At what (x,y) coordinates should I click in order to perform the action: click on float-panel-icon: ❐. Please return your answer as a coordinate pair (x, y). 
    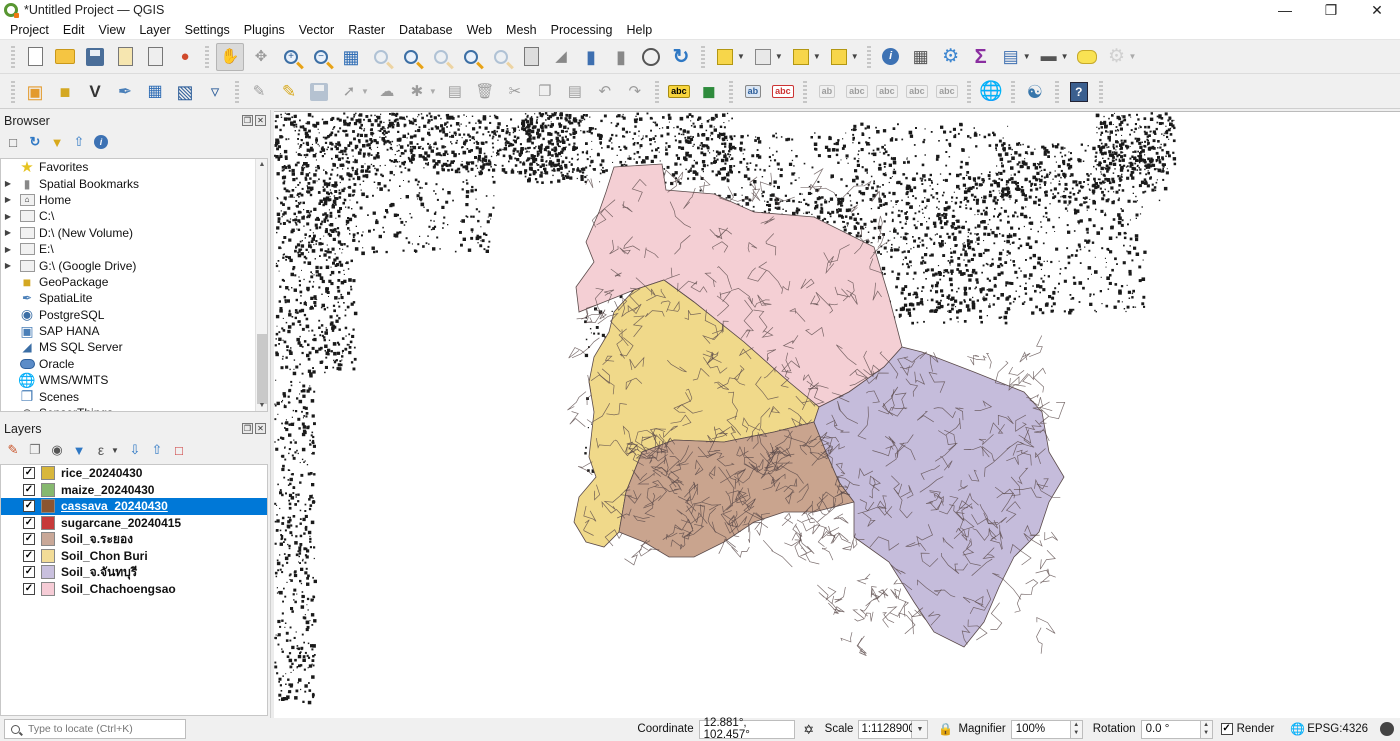
    Looking at the image, I should click on (247, 120).